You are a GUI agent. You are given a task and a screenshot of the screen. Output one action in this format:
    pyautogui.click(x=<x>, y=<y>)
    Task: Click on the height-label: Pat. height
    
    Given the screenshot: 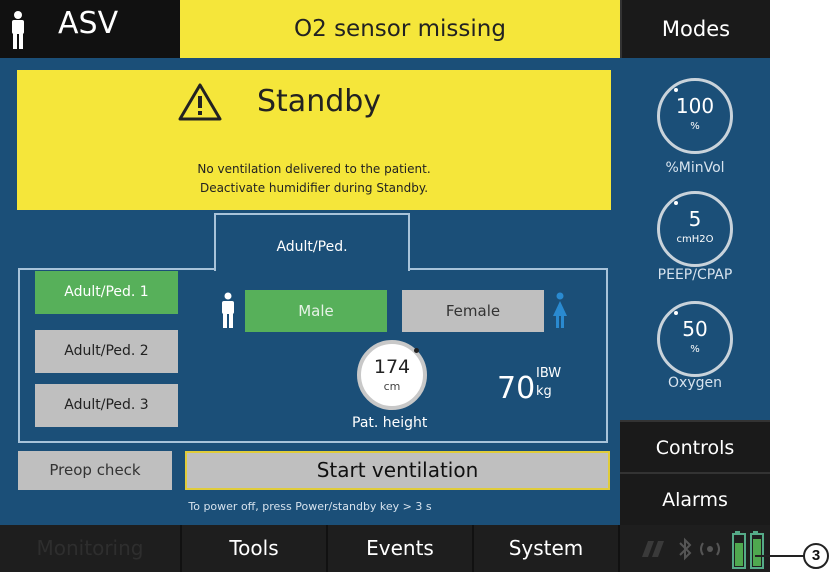 What is the action you would take?
    pyautogui.click(x=390, y=423)
    